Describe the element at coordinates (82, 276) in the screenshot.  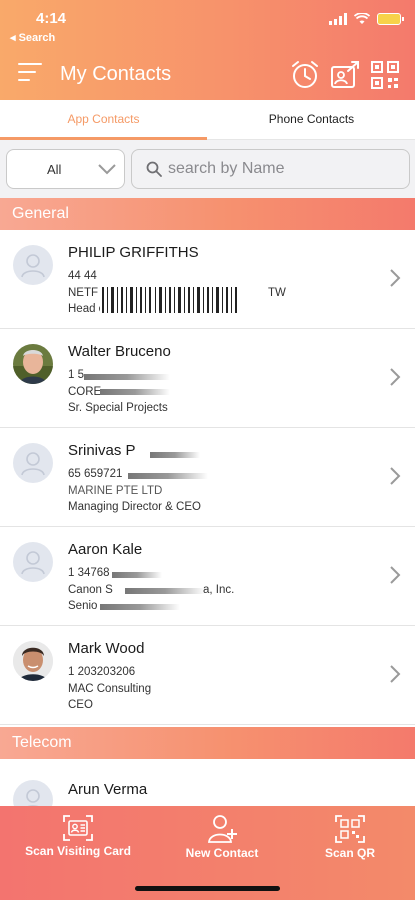
I see `contact-phone: 44 44` at that location.